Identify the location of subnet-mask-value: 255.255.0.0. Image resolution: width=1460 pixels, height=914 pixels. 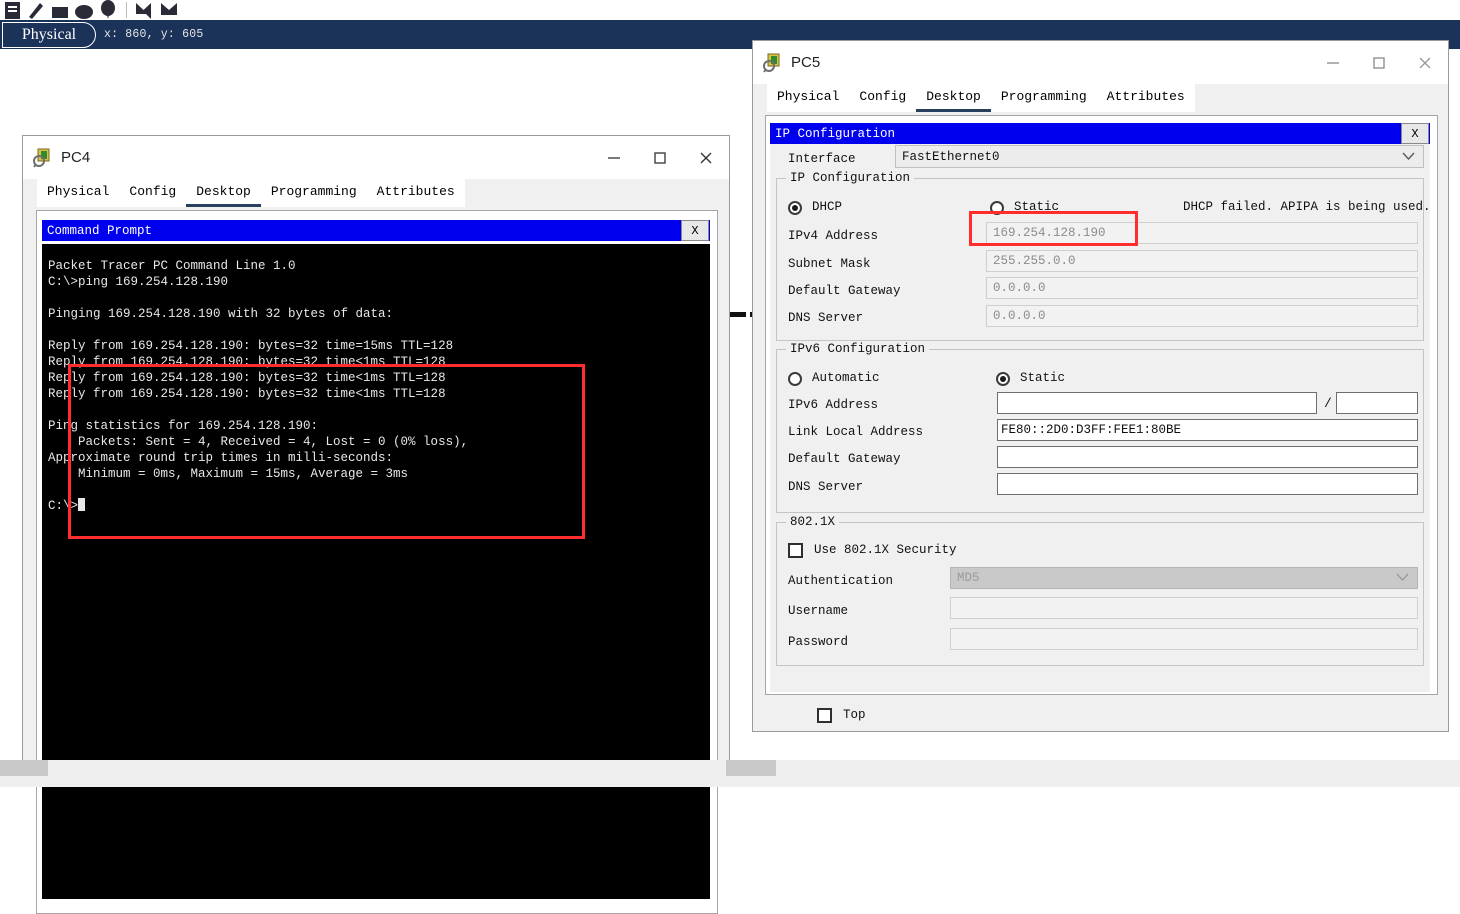
(1034, 261).